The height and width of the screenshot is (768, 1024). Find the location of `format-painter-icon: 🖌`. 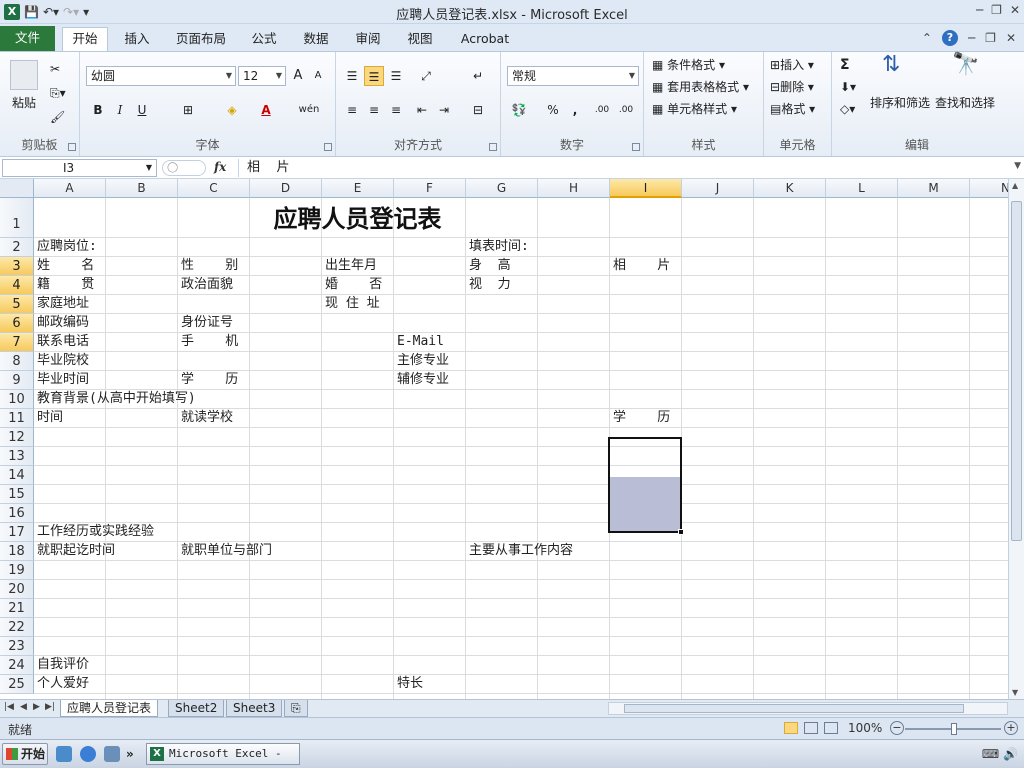

format-painter-icon: 🖌 is located at coordinates (57, 117).